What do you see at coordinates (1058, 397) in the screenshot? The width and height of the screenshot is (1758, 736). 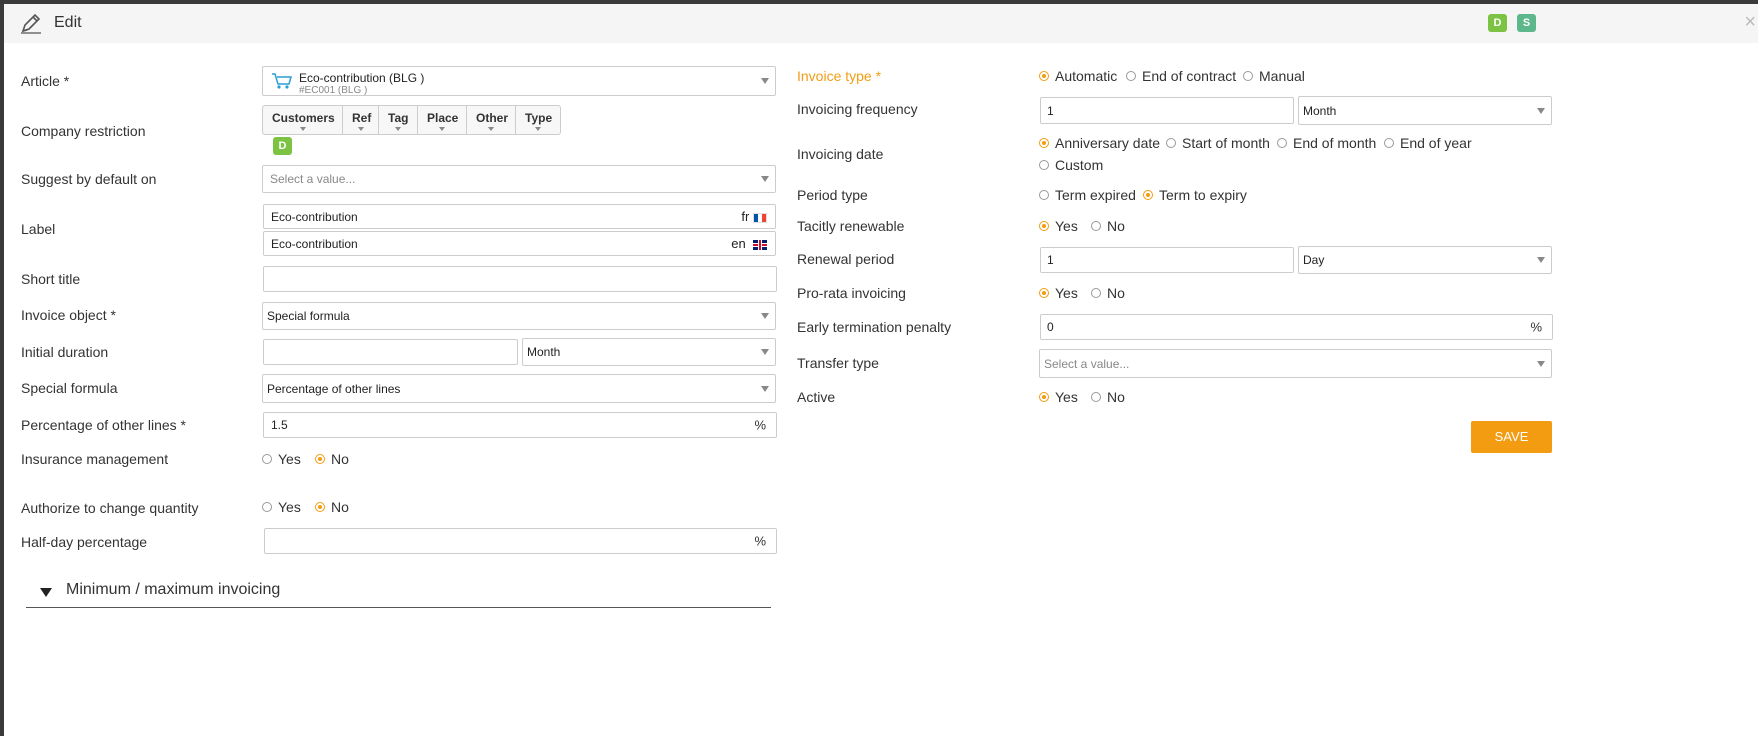 I see `active-yes-radio: Yes` at bounding box center [1058, 397].